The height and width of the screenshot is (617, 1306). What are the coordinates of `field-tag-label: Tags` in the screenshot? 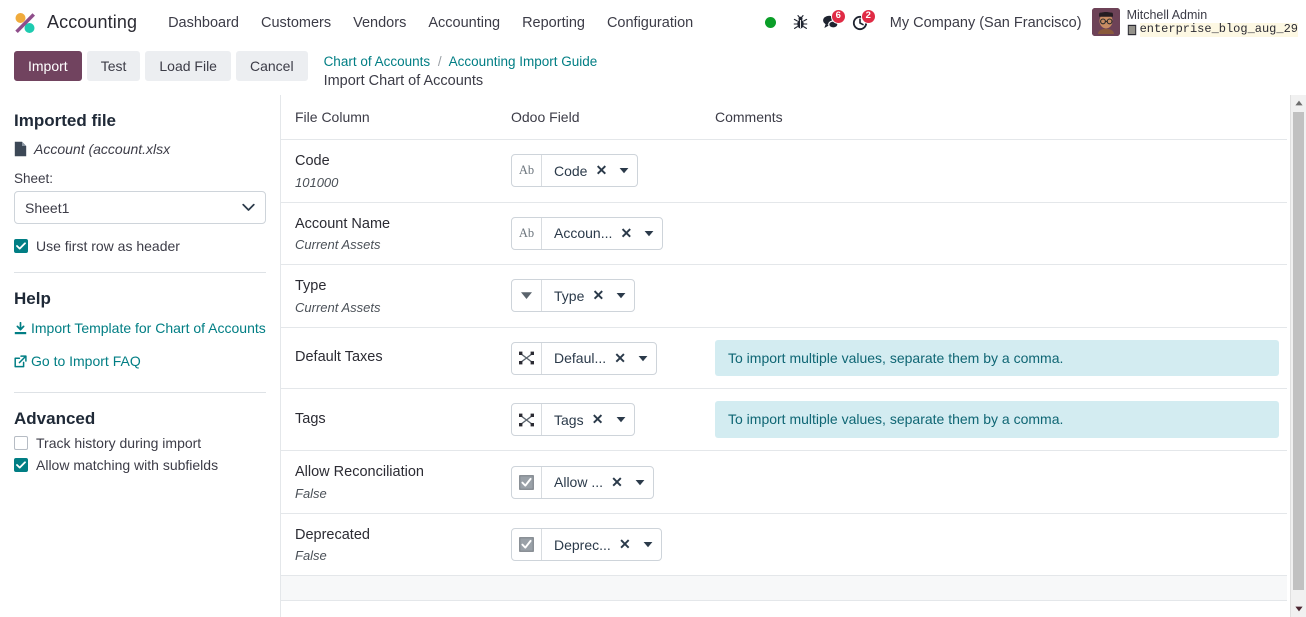 It's located at (569, 419).